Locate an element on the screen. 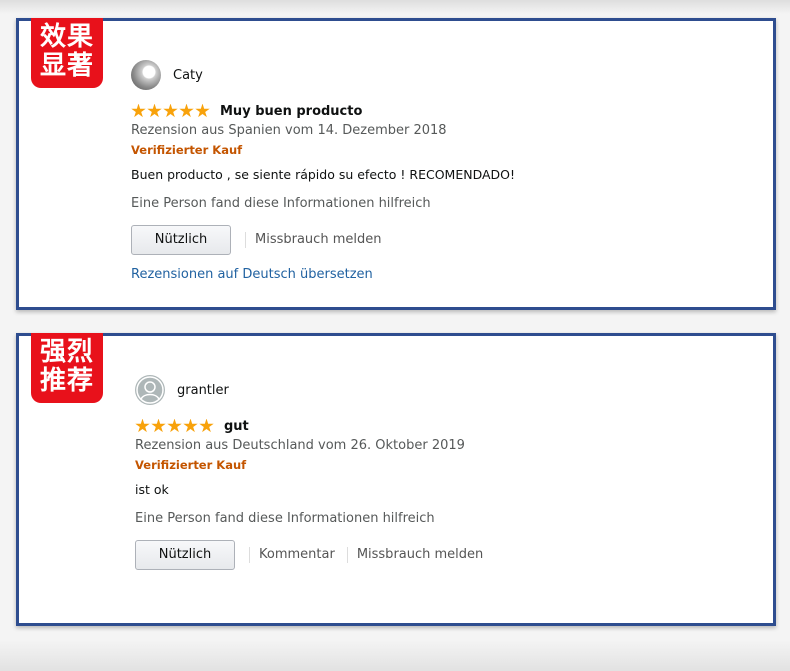  default-user-icon is located at coordinates (150, 390).